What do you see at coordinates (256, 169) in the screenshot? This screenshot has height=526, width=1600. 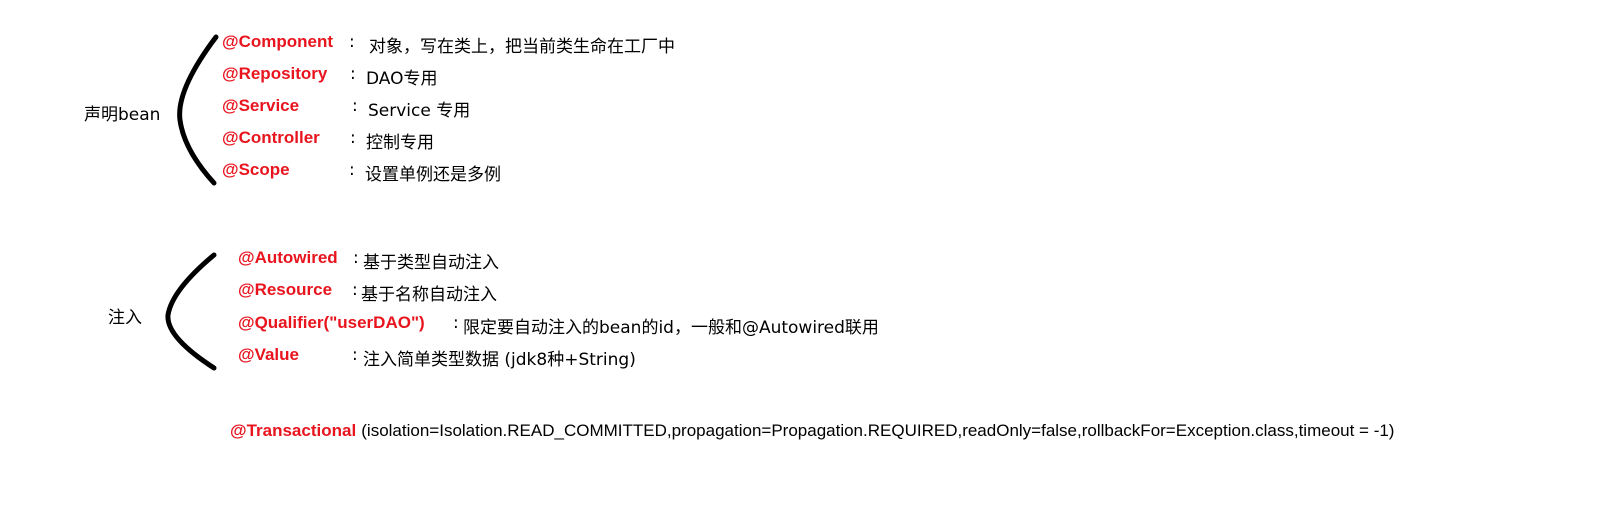 I see `scope-annotation: @Scope` at bounding box center [256, 169].